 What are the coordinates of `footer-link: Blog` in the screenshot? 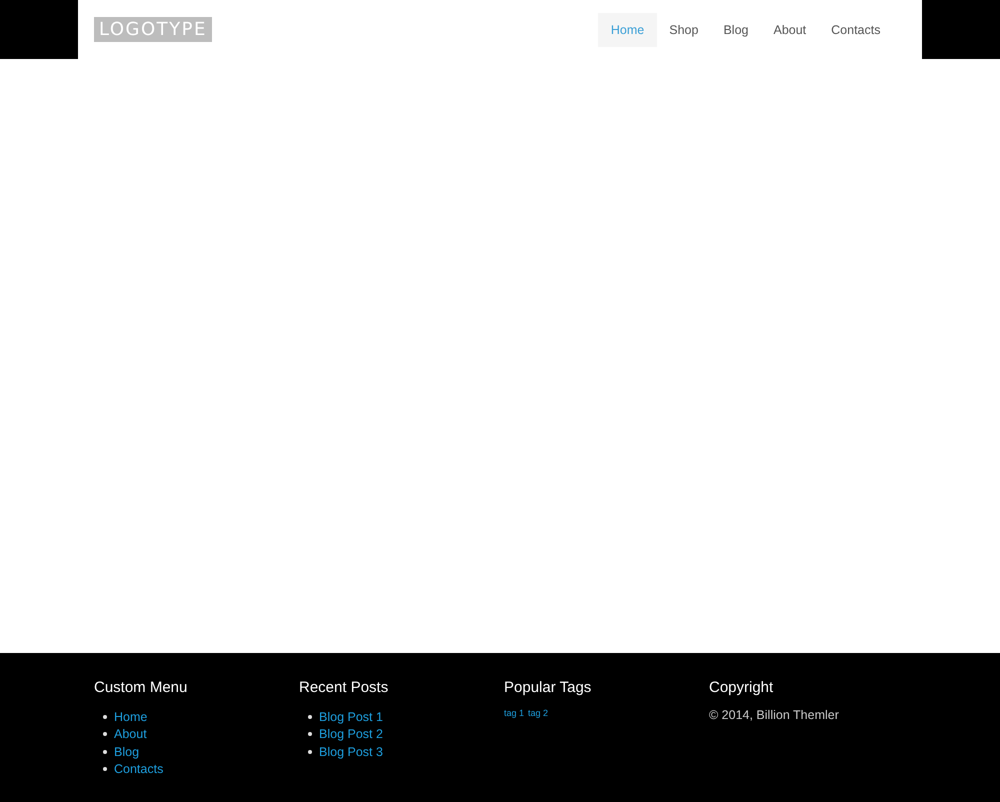 It's located at (127, 751).